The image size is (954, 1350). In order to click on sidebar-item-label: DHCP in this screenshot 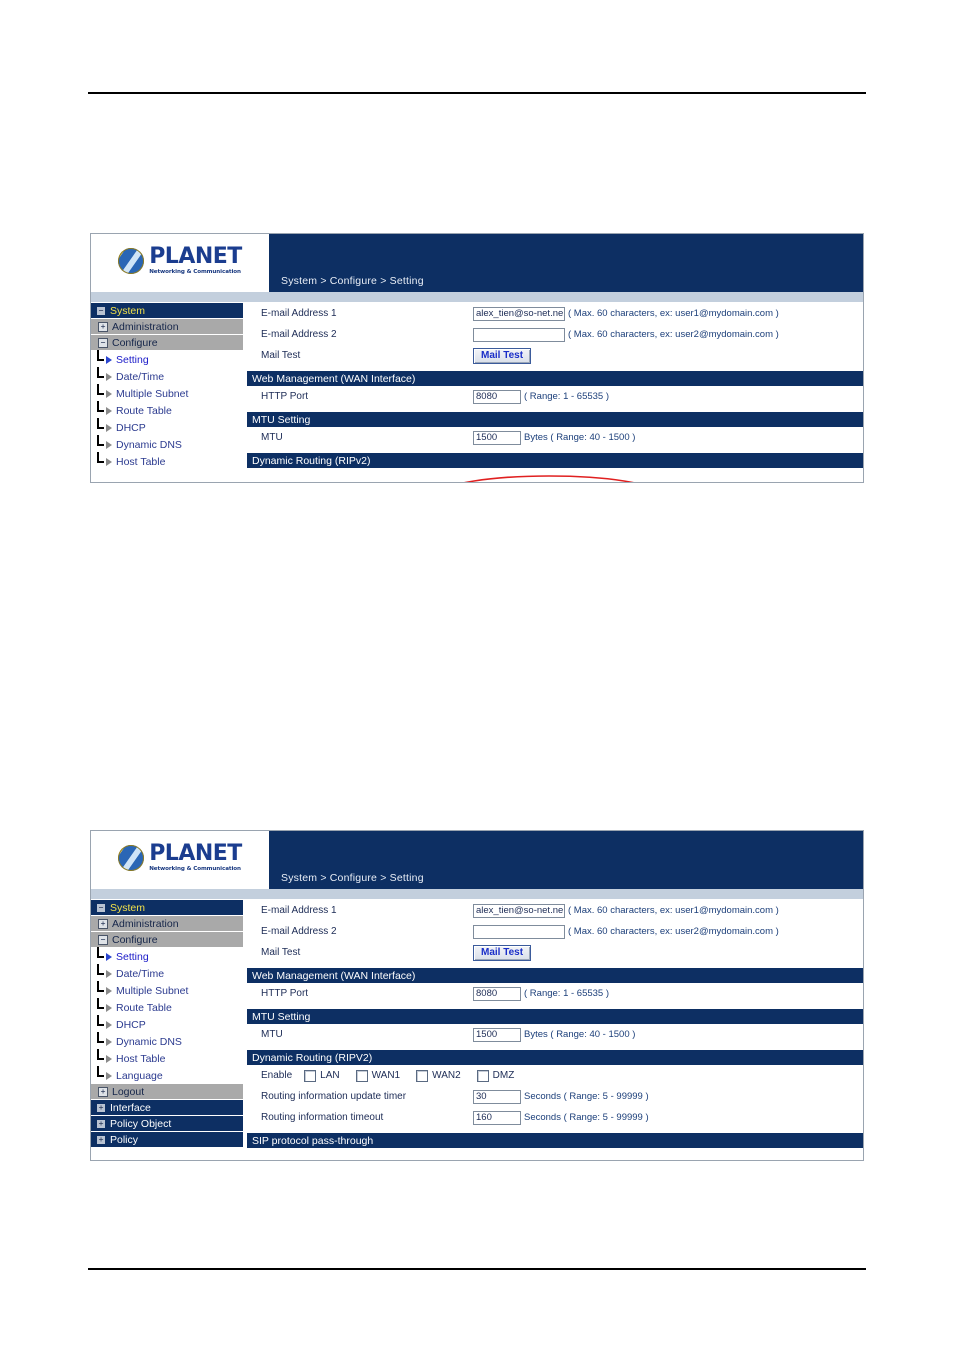, I will do `click(131, 427)`.